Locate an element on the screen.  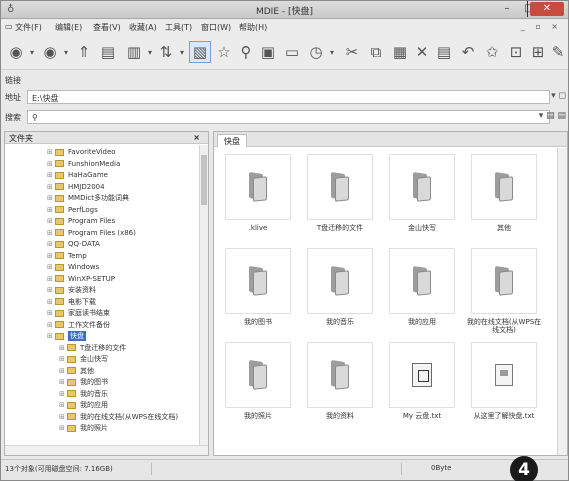
undo-icon: ↶ is located at coordinates (468, 52).